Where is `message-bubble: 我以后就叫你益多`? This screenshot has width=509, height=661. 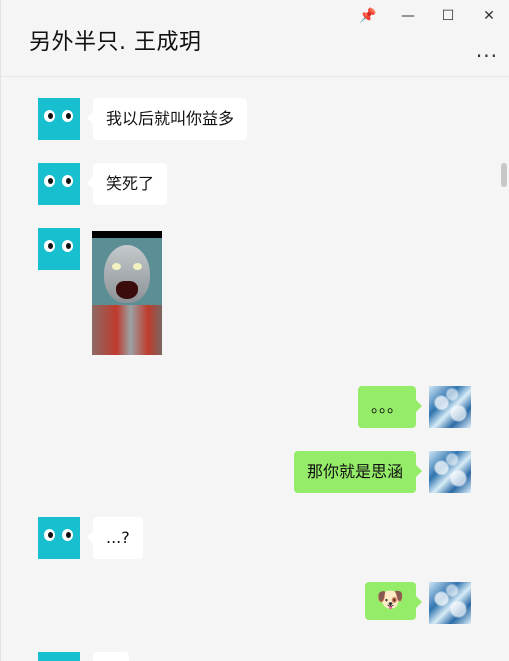
message-bubble: 我以后就叫你益多 is located at coordinates (167, 119).